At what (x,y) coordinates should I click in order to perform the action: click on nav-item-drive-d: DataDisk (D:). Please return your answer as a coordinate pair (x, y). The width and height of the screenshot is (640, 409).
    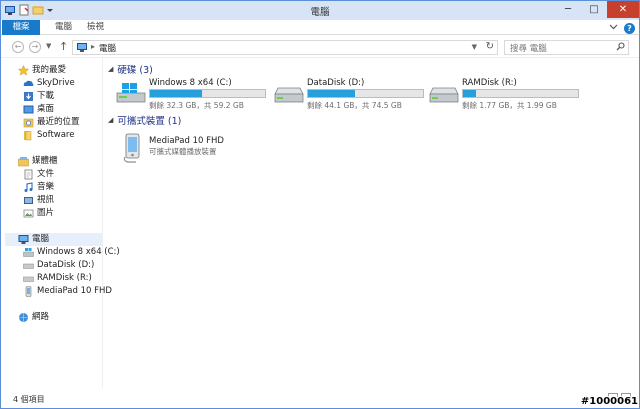
    Looking at the image, I should click on (58, 265).